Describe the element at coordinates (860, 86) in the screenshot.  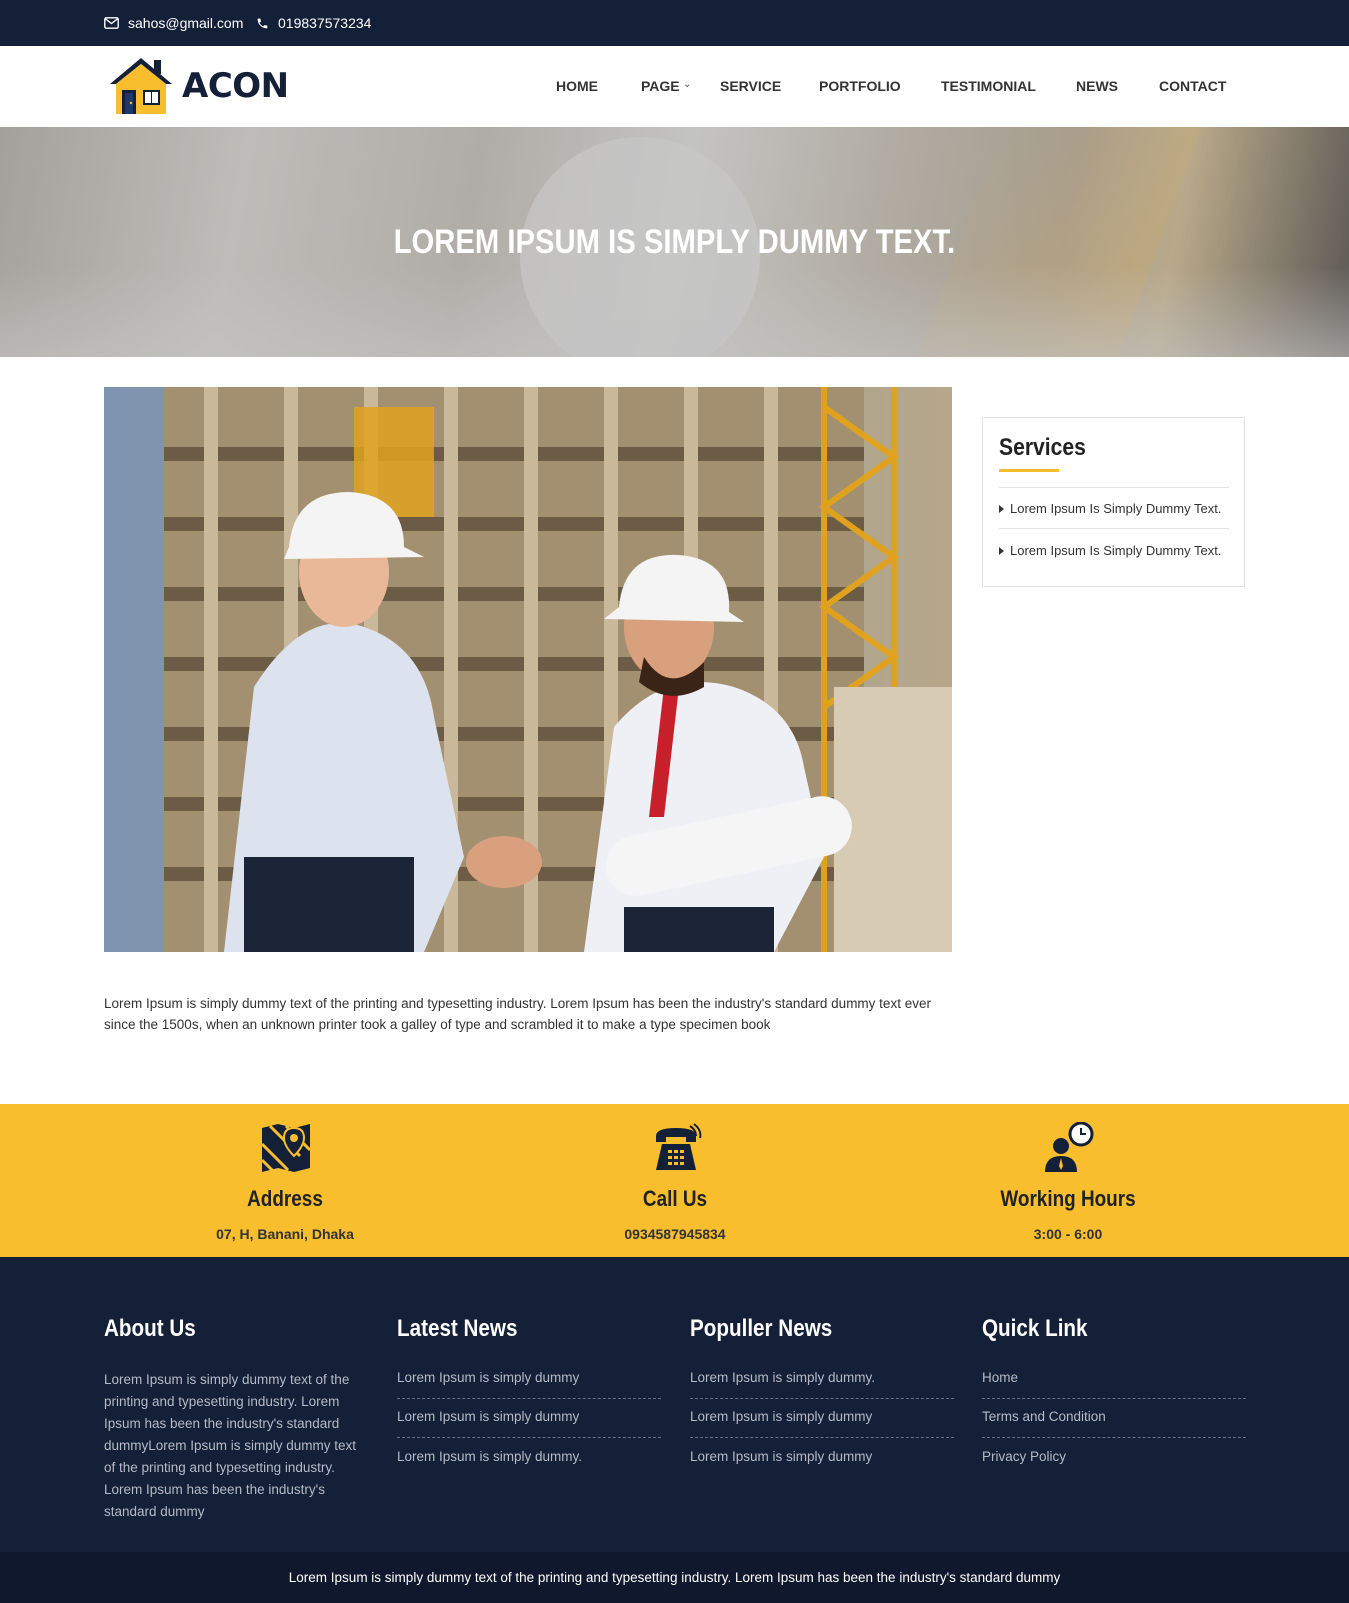
I see `nav-portfolio: PORTFOLIO` at that location.